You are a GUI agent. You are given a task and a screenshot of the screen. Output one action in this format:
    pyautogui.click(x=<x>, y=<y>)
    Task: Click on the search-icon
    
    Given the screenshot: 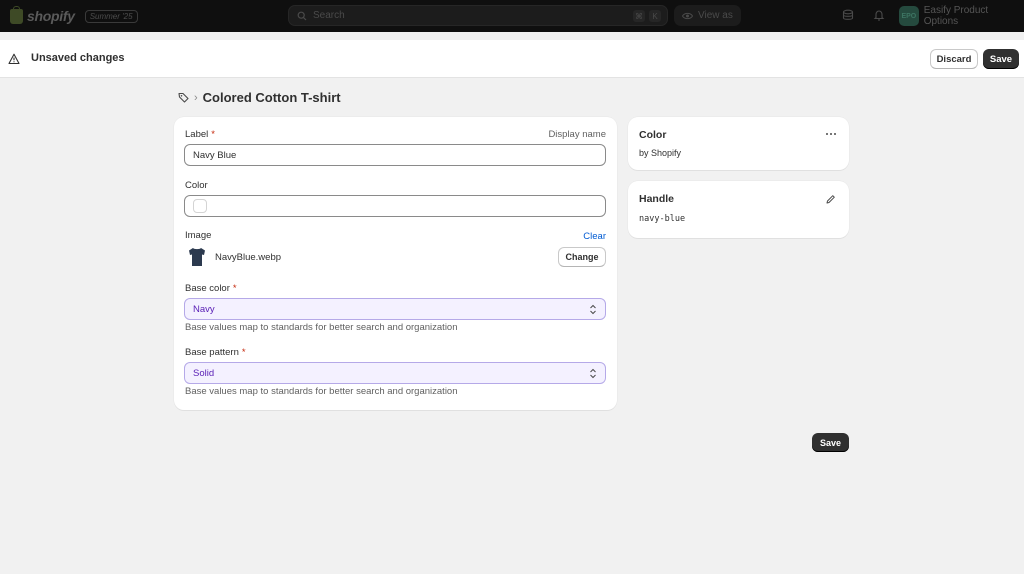 What is the action you would take?
    pyautogui.click(x=302, y=15)
    